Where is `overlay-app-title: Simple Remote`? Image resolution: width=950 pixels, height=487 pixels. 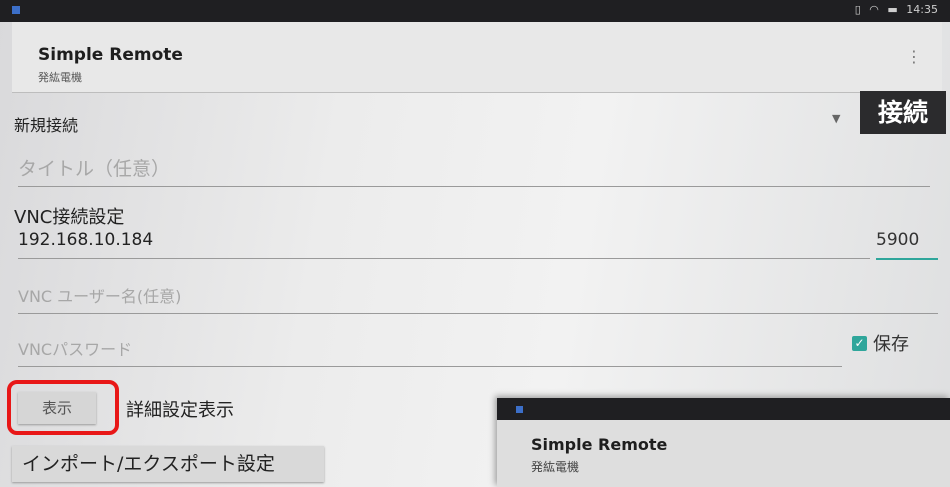
overlay-app-title: Simple Remote is located at coordinates (599, 444).